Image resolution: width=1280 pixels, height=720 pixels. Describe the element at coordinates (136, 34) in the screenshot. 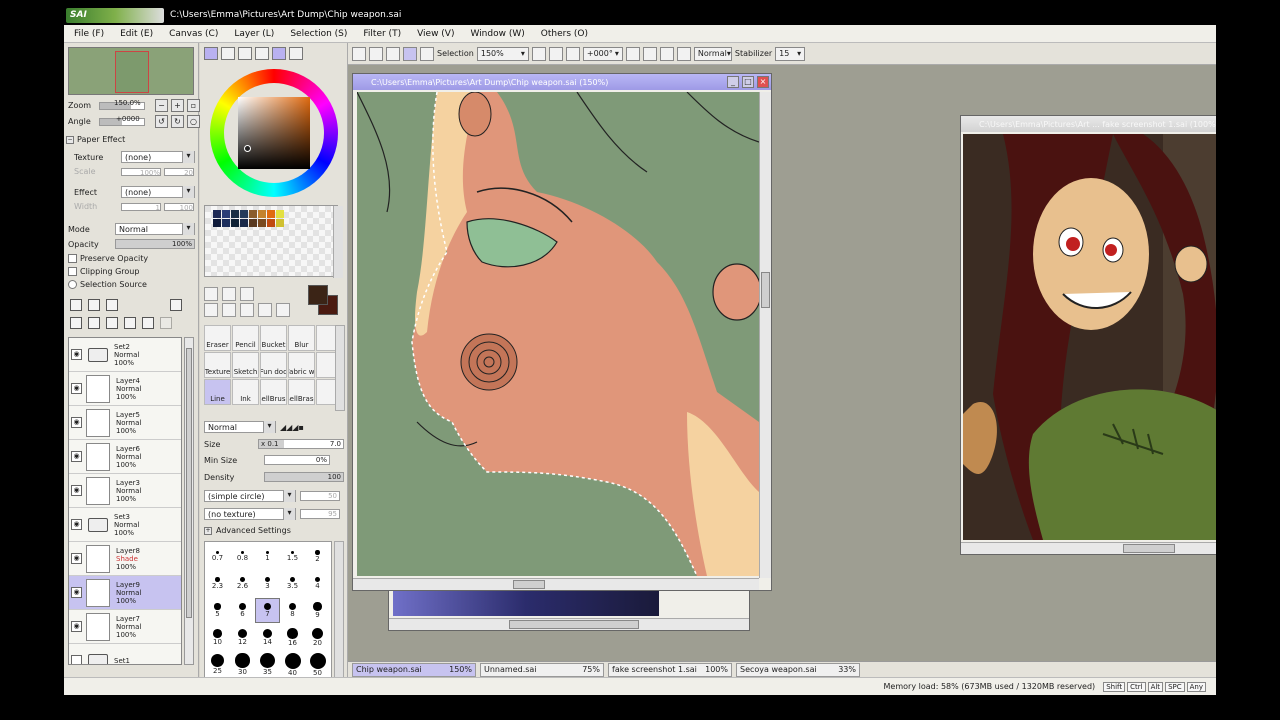

I see `menu-edit: Edit (E)` at that location.